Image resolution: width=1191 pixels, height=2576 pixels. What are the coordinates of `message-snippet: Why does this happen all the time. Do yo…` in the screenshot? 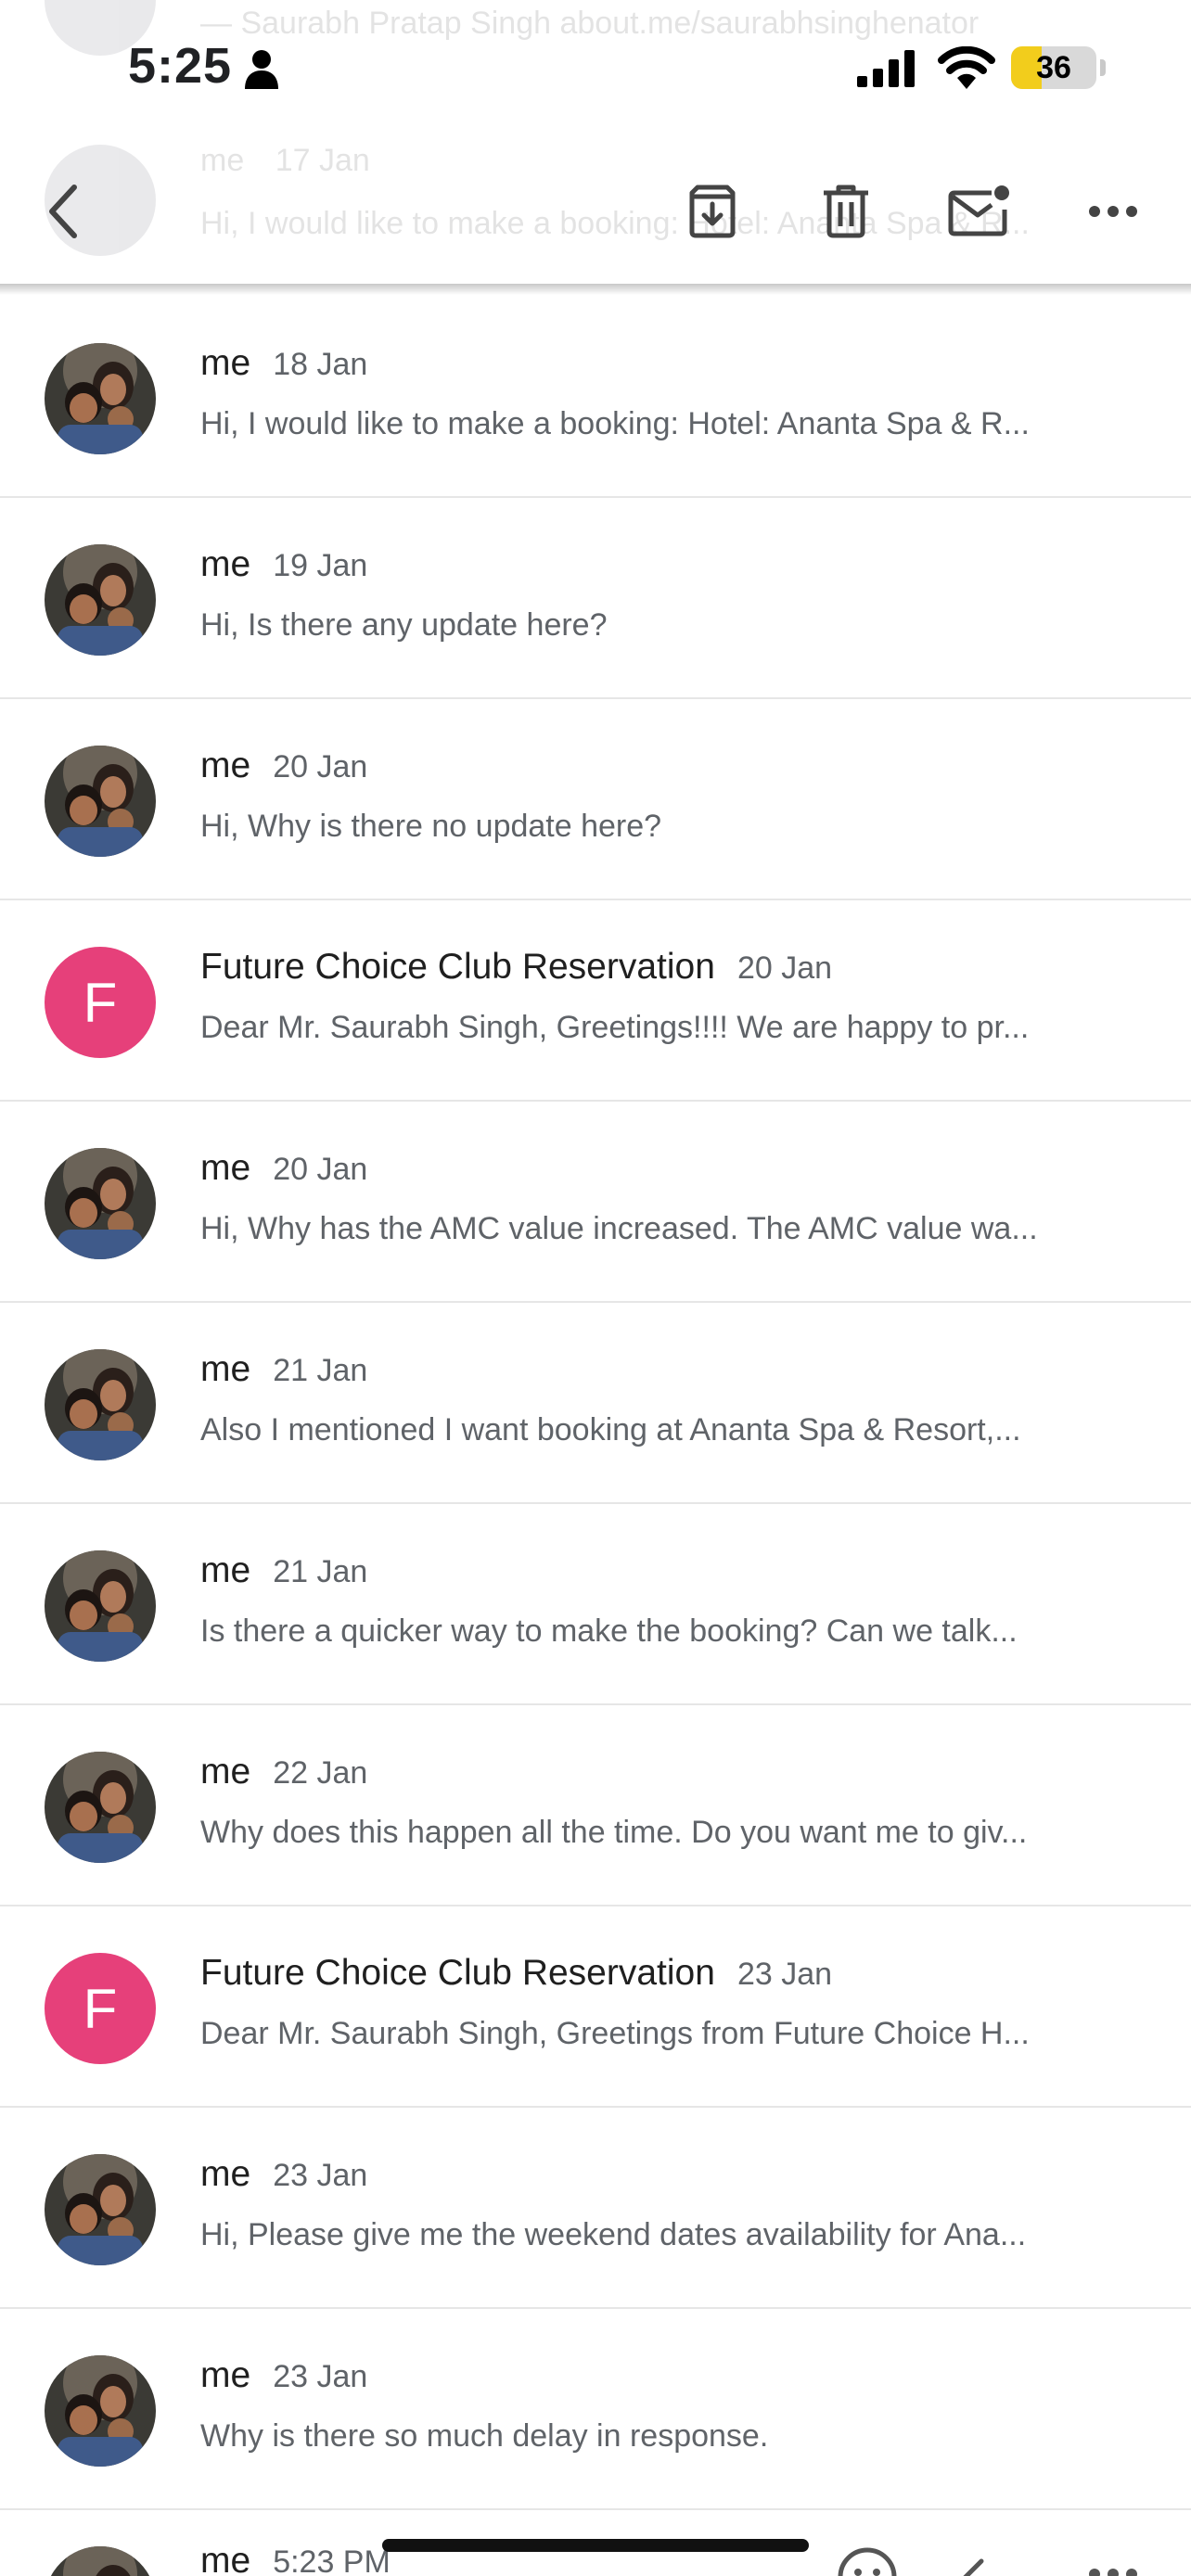 It's located at (614, 1833).